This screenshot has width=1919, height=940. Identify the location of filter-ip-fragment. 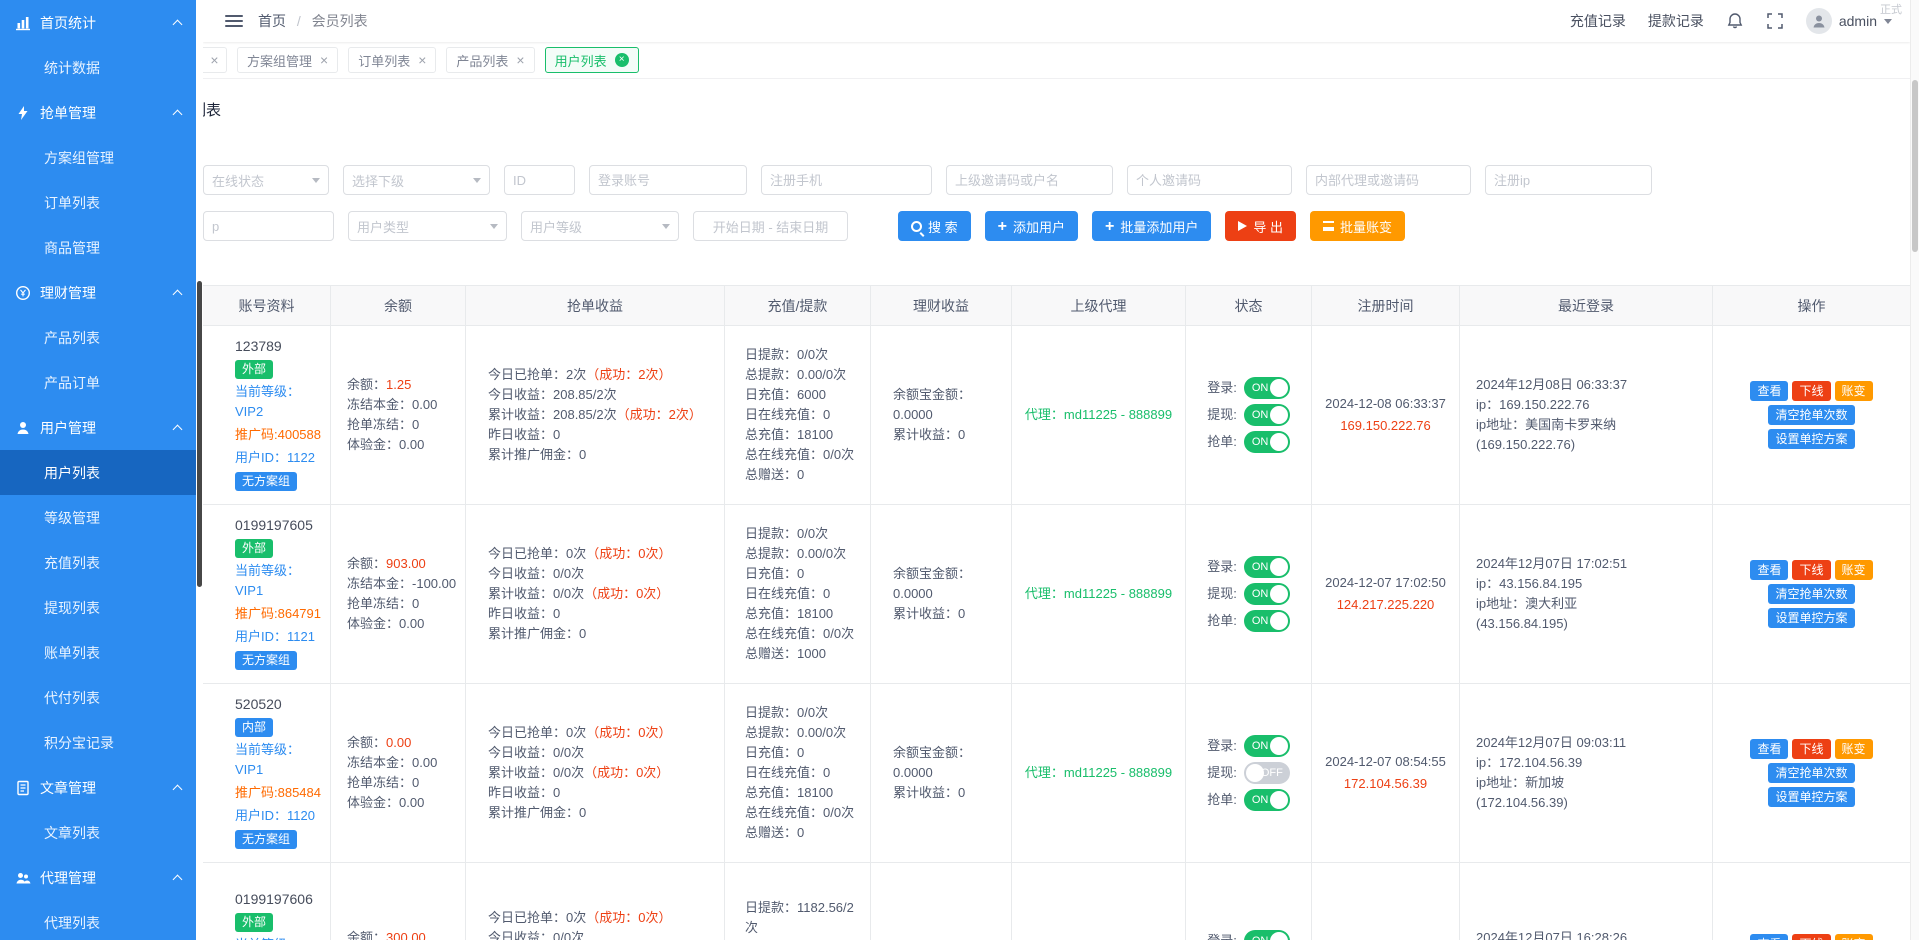
(268, 226).